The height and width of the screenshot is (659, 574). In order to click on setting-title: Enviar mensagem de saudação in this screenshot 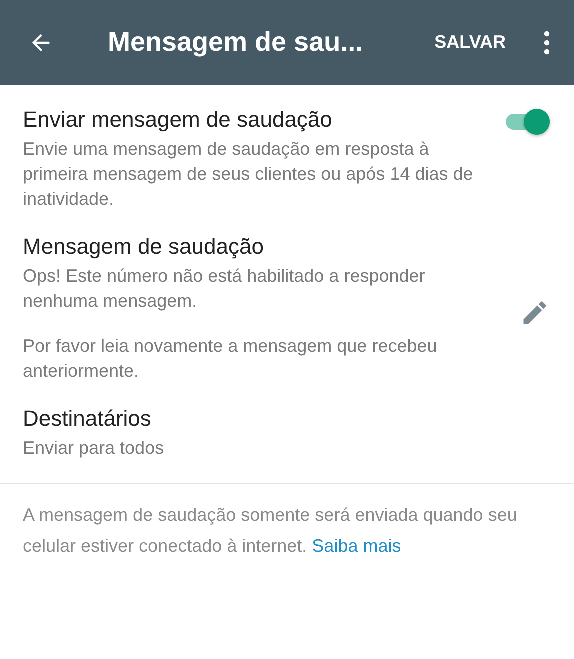, I will do `click(178, 120)`.